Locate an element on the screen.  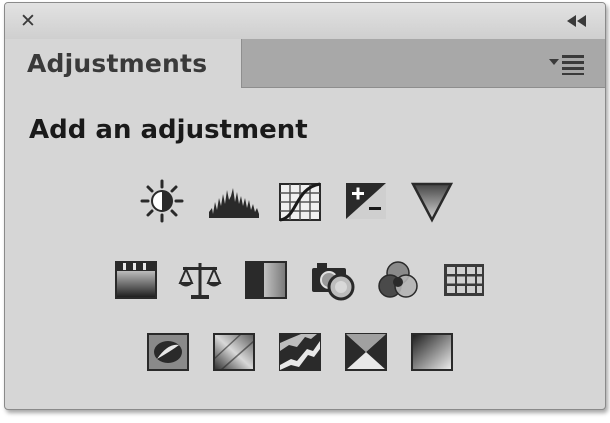
tab-adjustments: Adjustments is located at coordinates (123, 63).